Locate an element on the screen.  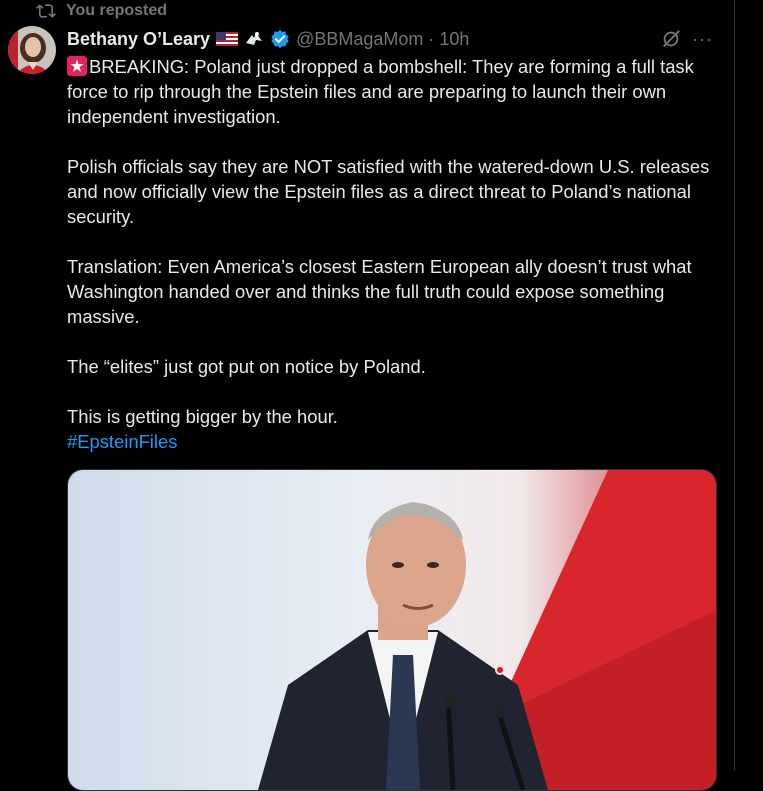
repost-label: You reposted is located at coordinates (117, 10).